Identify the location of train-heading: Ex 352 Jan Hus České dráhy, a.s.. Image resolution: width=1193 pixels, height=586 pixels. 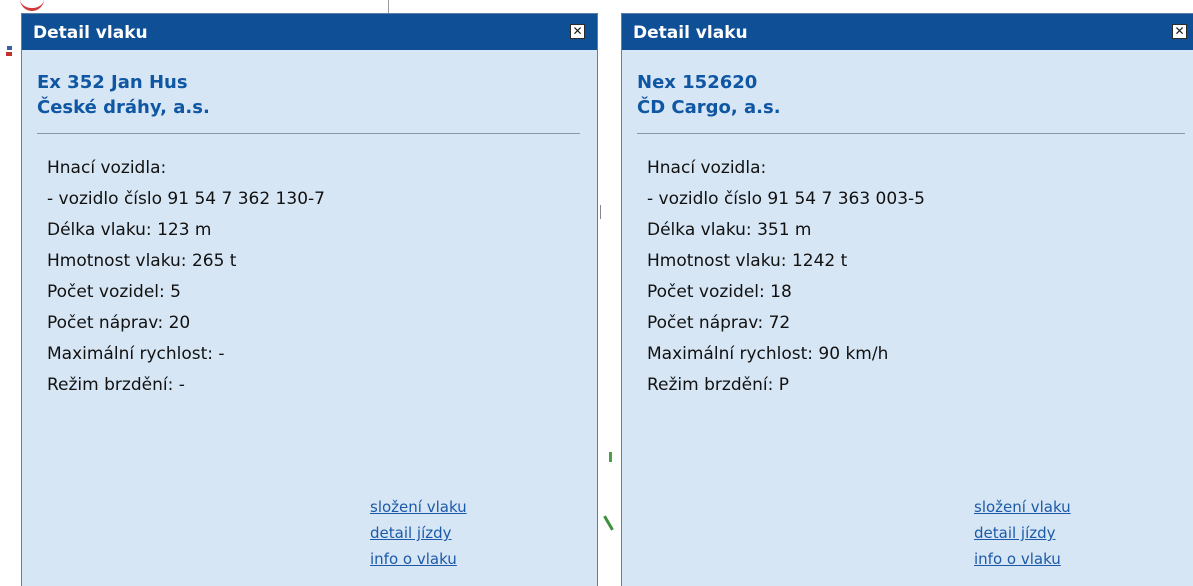
(123, 95).